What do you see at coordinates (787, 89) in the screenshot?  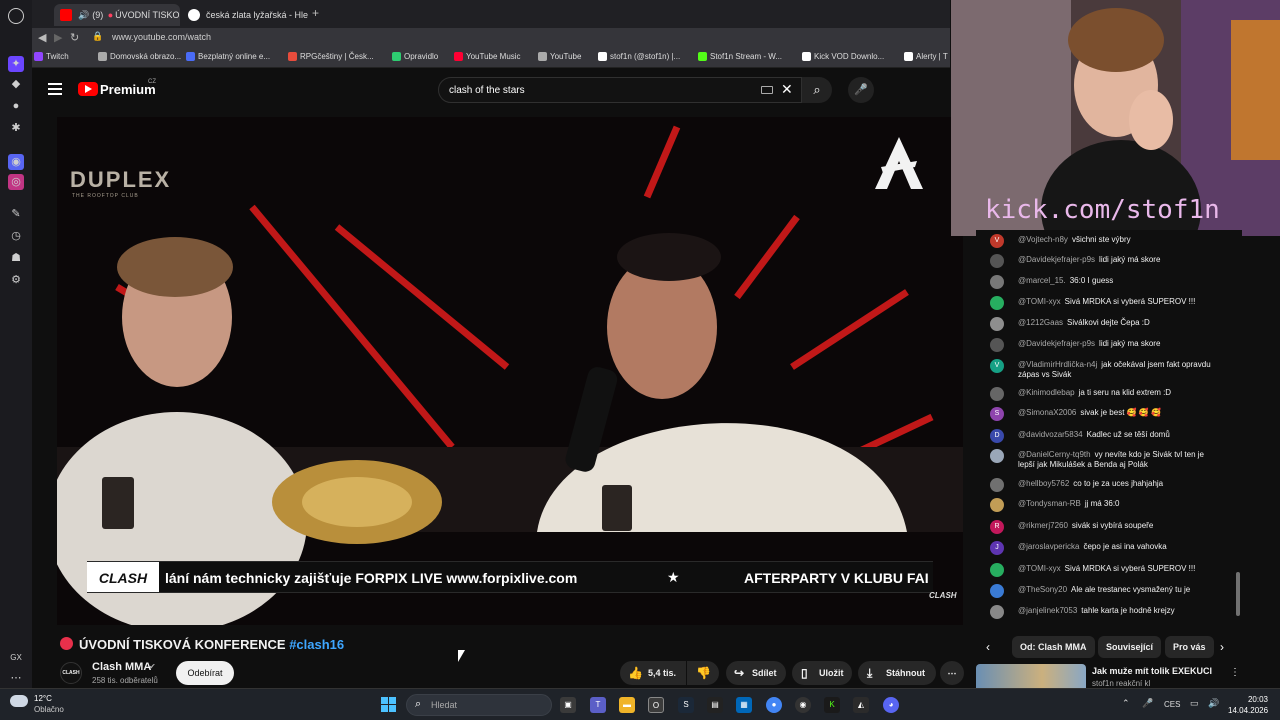 I see `clear-search-icon: ✕` at bounding box center [787, 89].